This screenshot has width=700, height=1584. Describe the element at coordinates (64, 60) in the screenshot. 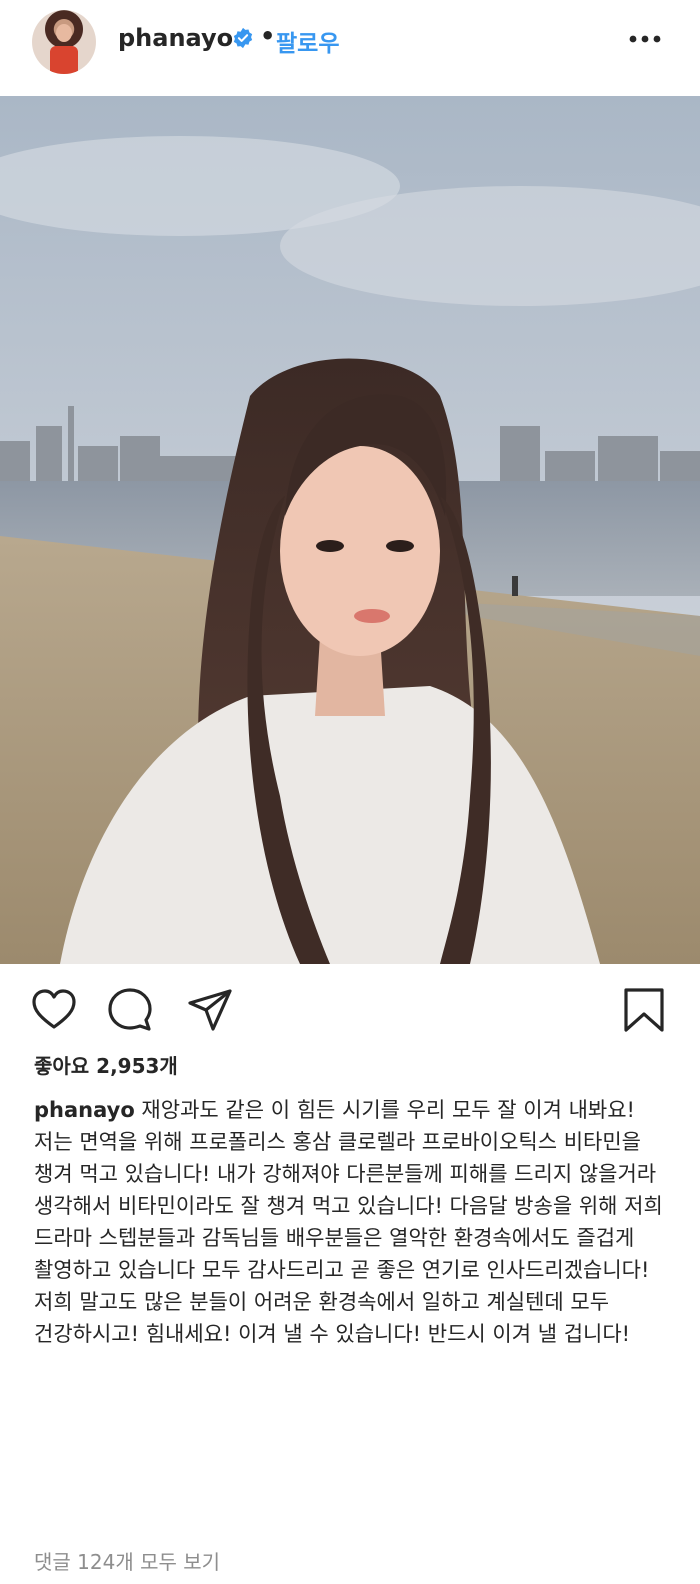

I see `avatar-shirt` at that location.